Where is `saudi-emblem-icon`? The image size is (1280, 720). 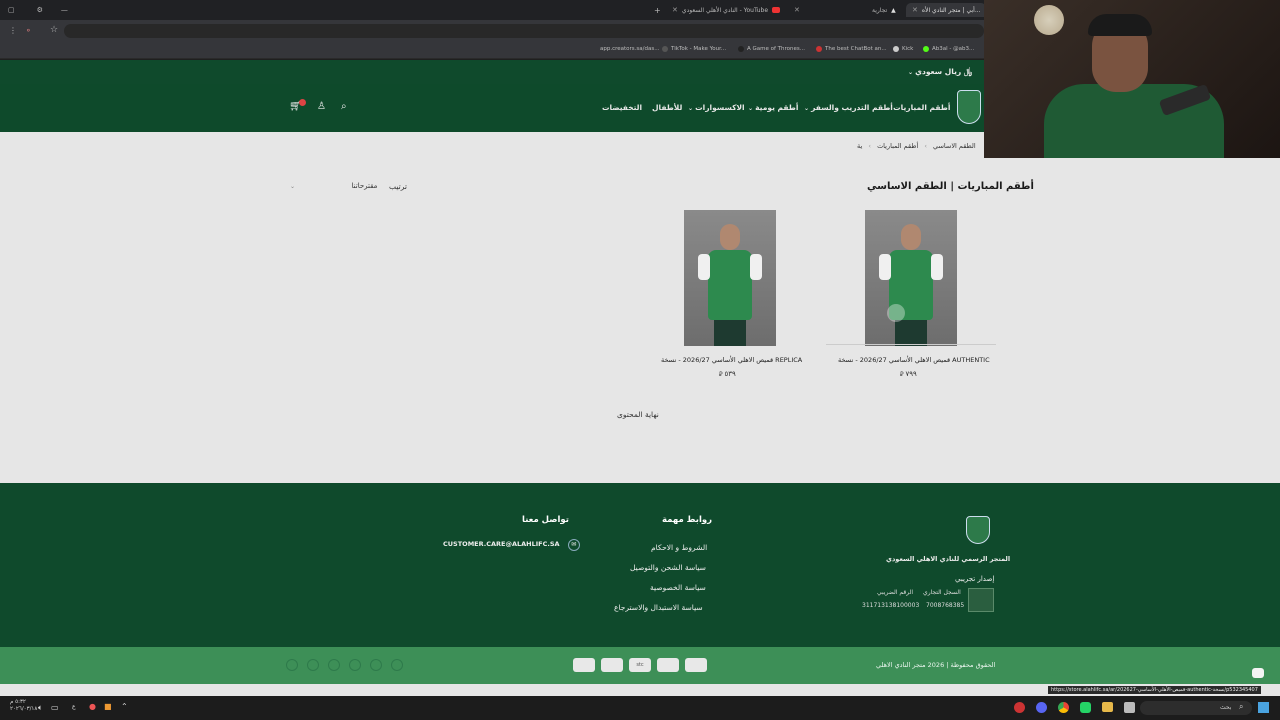
saudi-emblem-icon is located at coordinates (981, 600).